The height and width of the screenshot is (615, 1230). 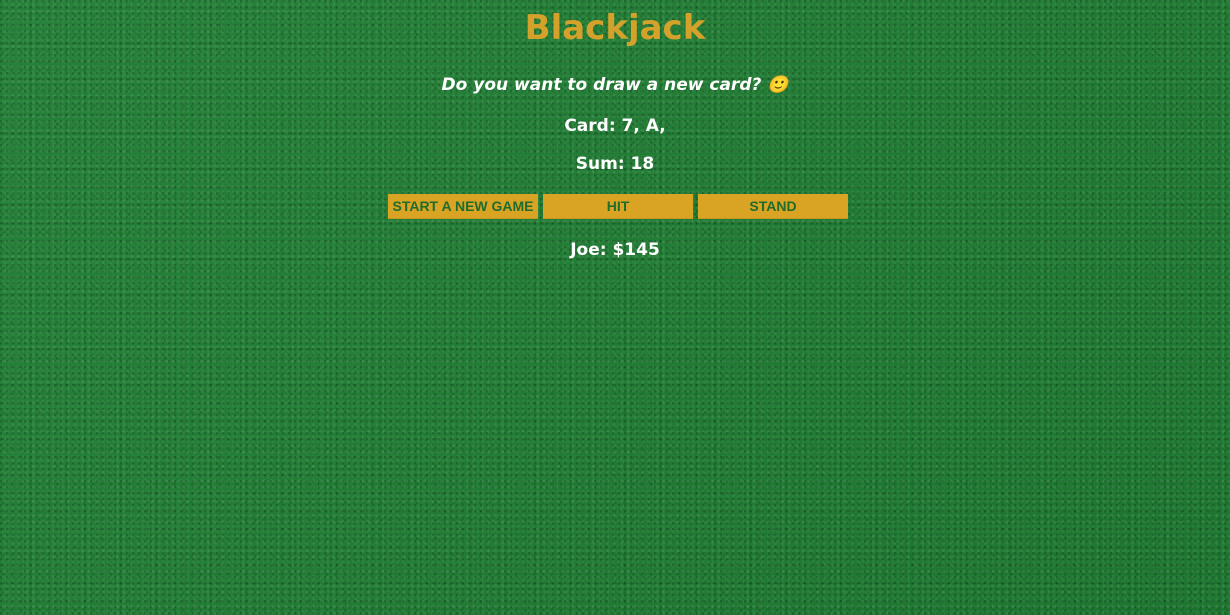 I want to click on cards-display: Card: 7, A,, so click(x=615, y=126).